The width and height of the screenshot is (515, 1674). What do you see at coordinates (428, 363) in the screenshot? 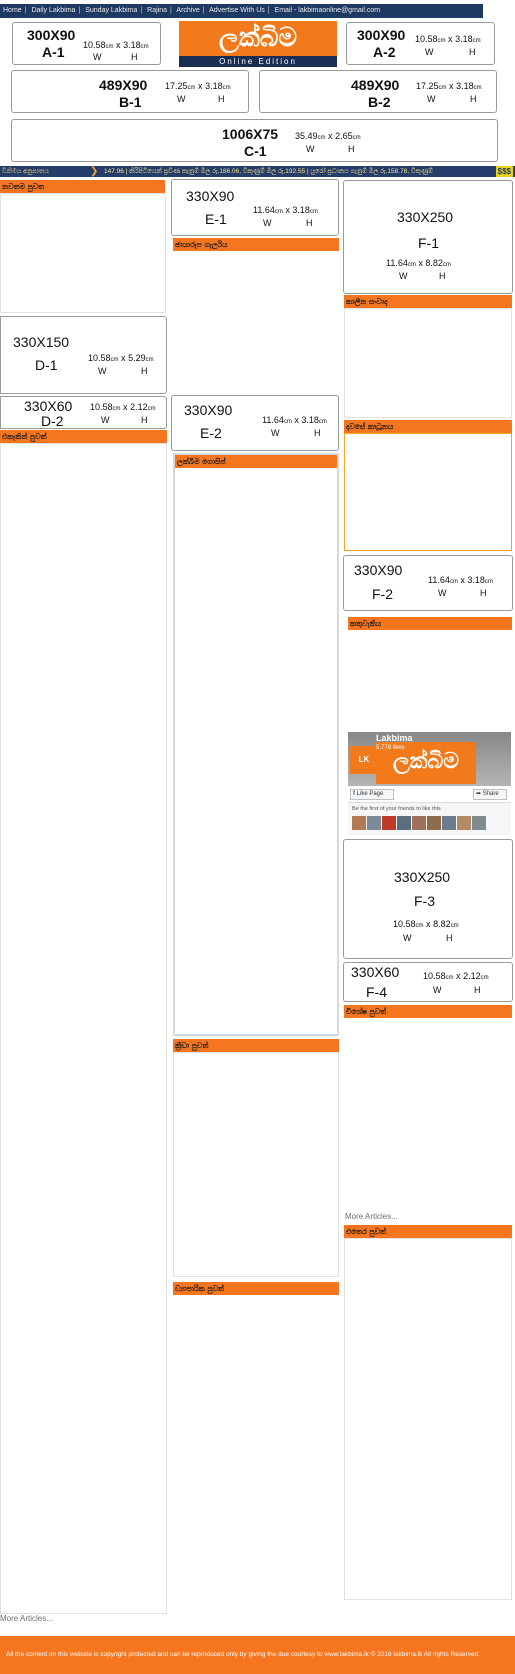
I see `cartoon-panel` at bounding box center [428, 363].